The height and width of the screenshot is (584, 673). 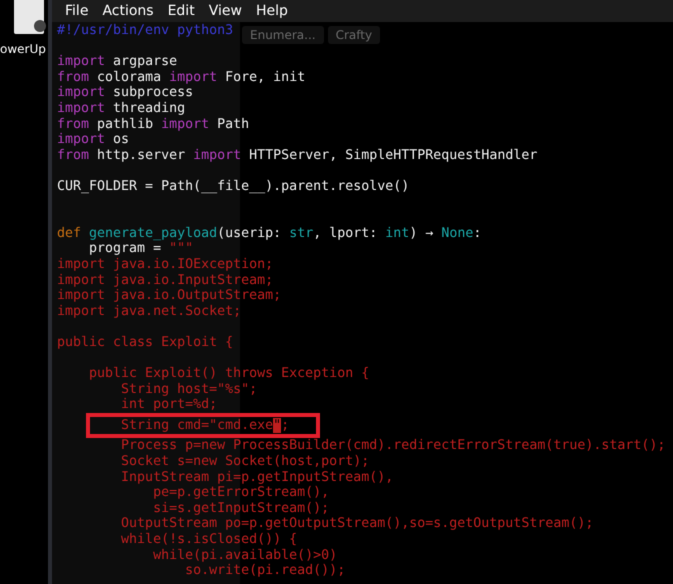 What do you see at coordinates (121, 108) in the screenshot?
I see `code-line: import threading` at bounding box center [121, 108].